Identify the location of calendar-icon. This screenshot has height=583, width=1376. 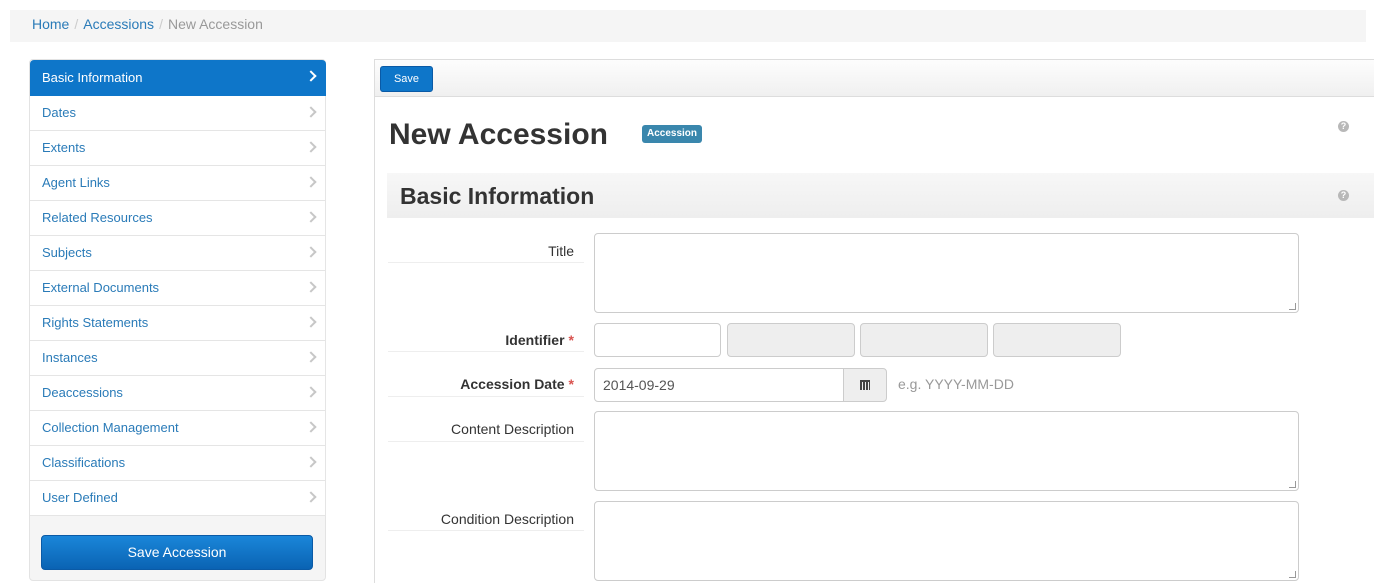
(865, 385).